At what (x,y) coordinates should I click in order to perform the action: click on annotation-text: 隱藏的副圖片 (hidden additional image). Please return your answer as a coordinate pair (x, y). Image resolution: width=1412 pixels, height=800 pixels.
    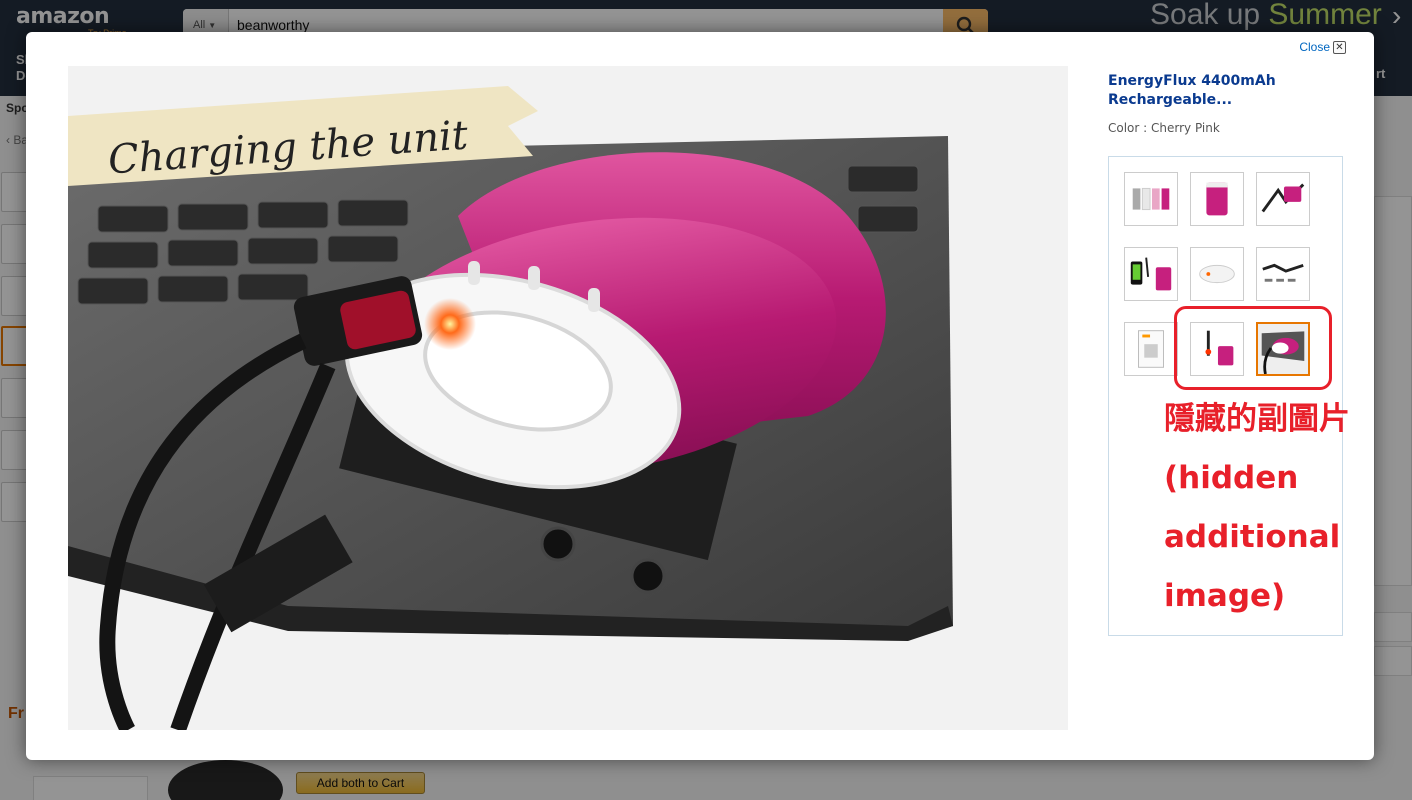
    Looking at the image, I should click on (1269, 508).